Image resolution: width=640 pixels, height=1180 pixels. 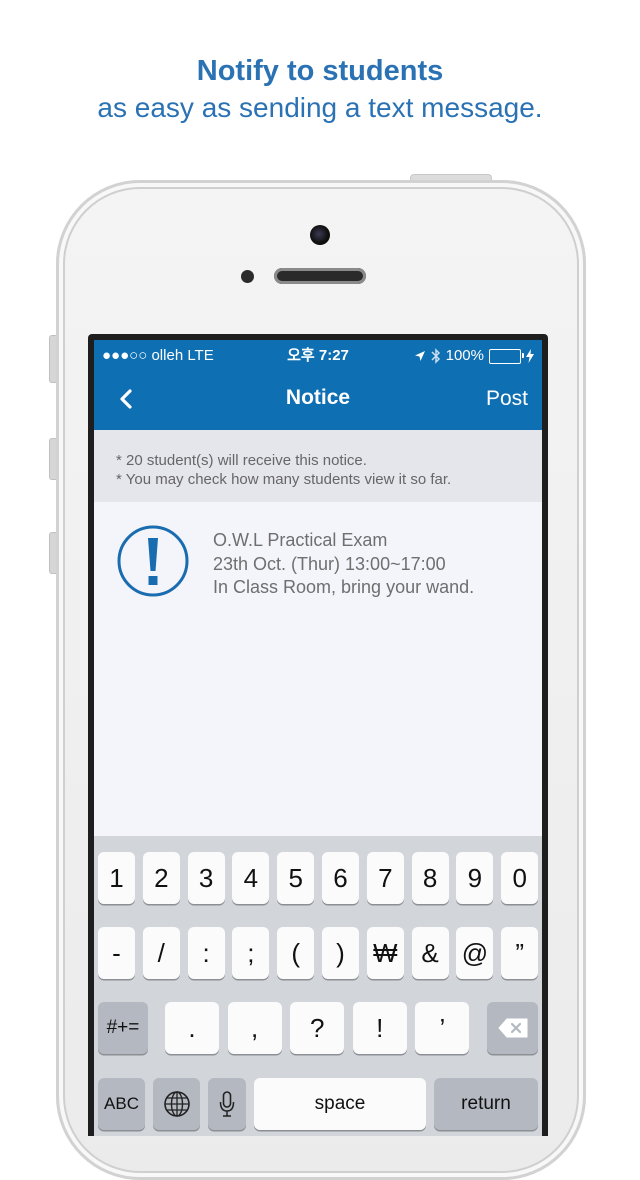 What do you see at coordinates (251, 878) in the screenshot?
I see `key-number-3: 4` at bounding box center [251, 878].